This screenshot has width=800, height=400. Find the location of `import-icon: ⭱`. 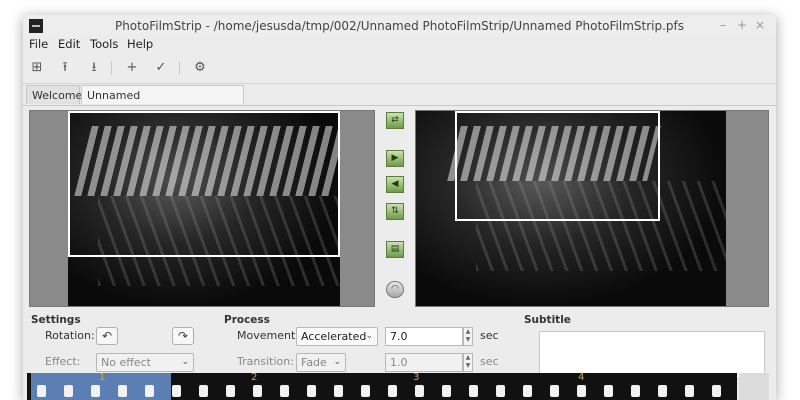

import-icon: ⭱ is located at coordinates (65, 68).